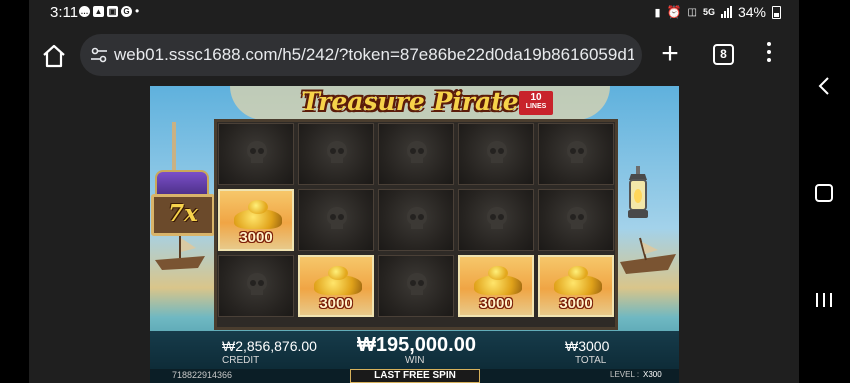 This screenshot has width=850, height=383. I want to click on status-time: 3:11, so click(64, 12).